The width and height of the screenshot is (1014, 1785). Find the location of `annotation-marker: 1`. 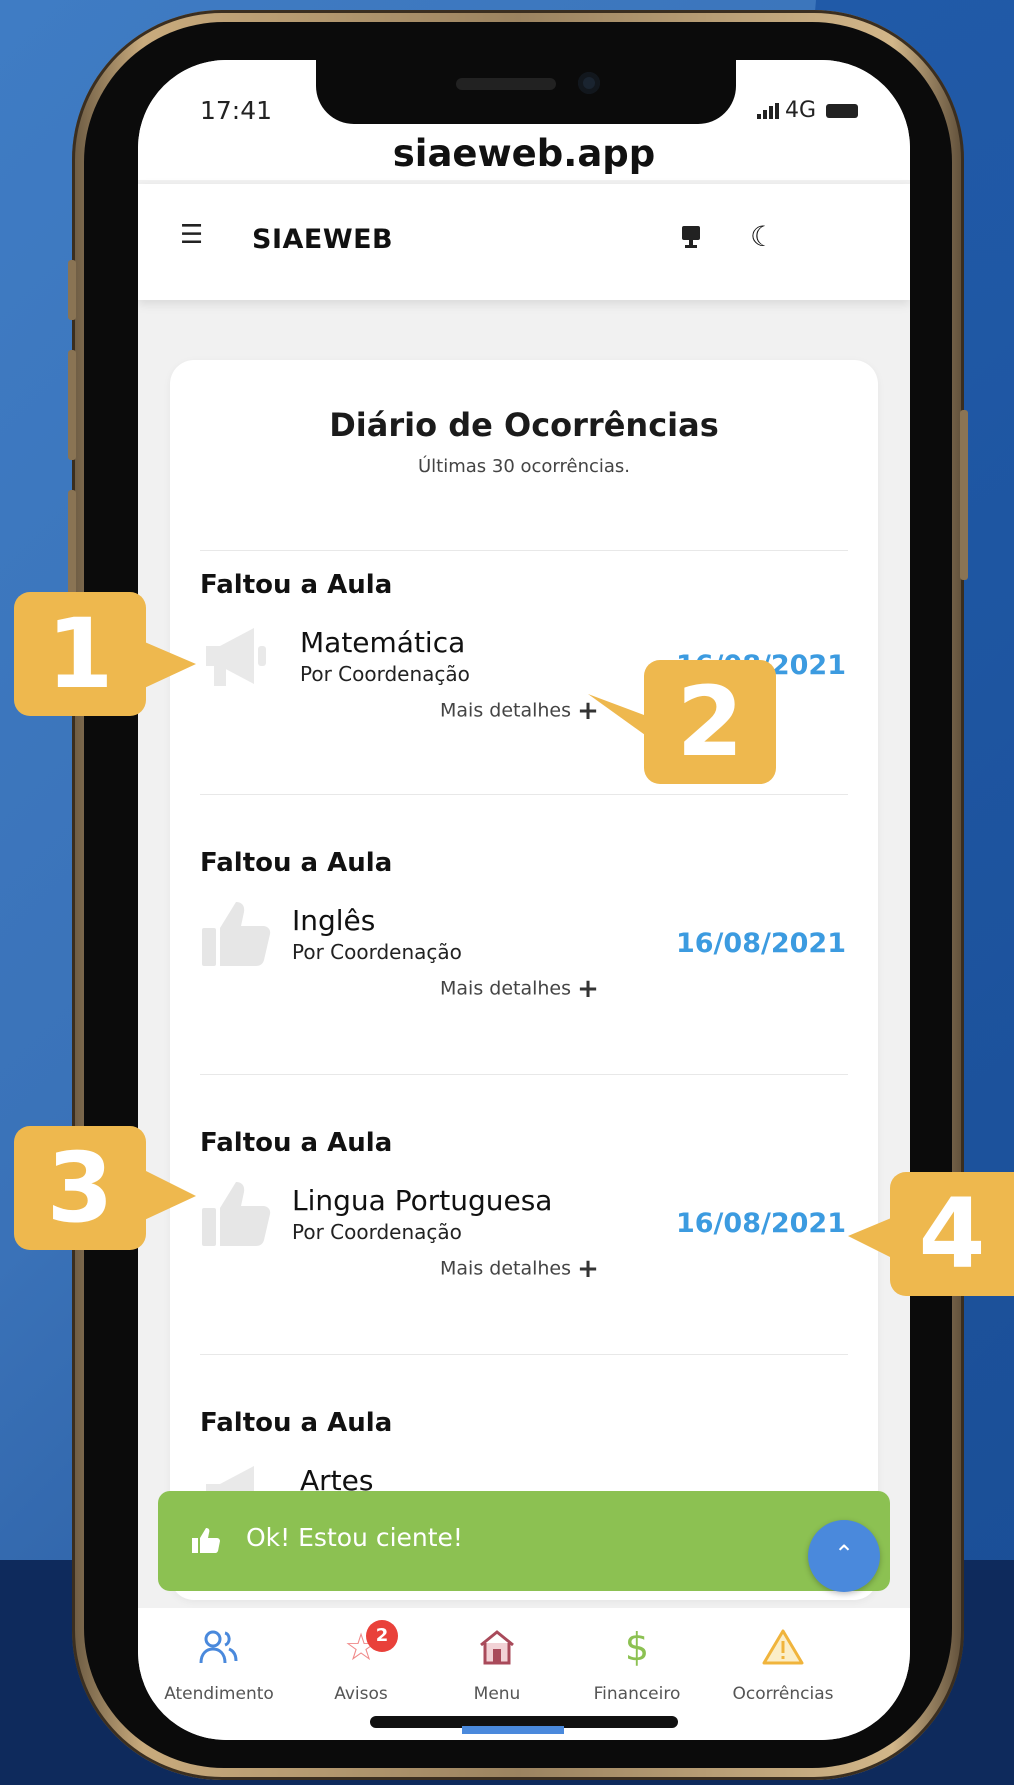

annotation-marker: 1 is located at coordinates (80, 654).